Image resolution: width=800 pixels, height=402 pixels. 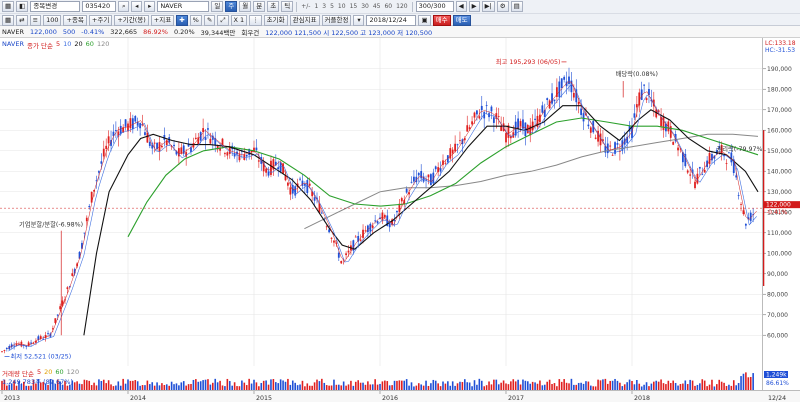 What do you see at coordinates (461, 20) in the screenshot?
I see `sell-button: 매도` at bounding box center [461, 20].